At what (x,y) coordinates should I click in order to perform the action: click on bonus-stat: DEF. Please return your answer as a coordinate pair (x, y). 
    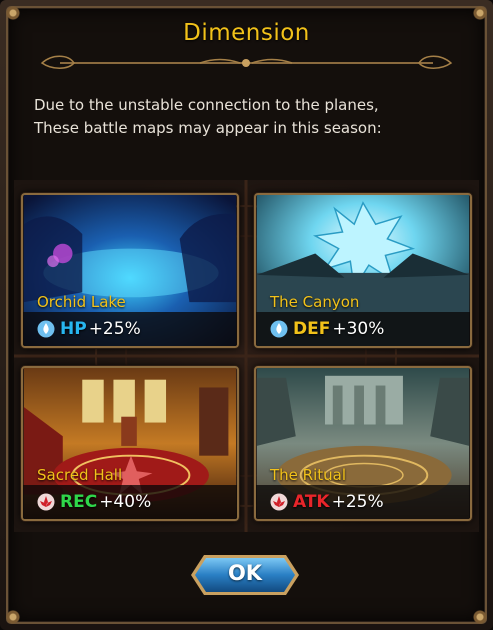
    Looking at the image, I should click on (312, 329).